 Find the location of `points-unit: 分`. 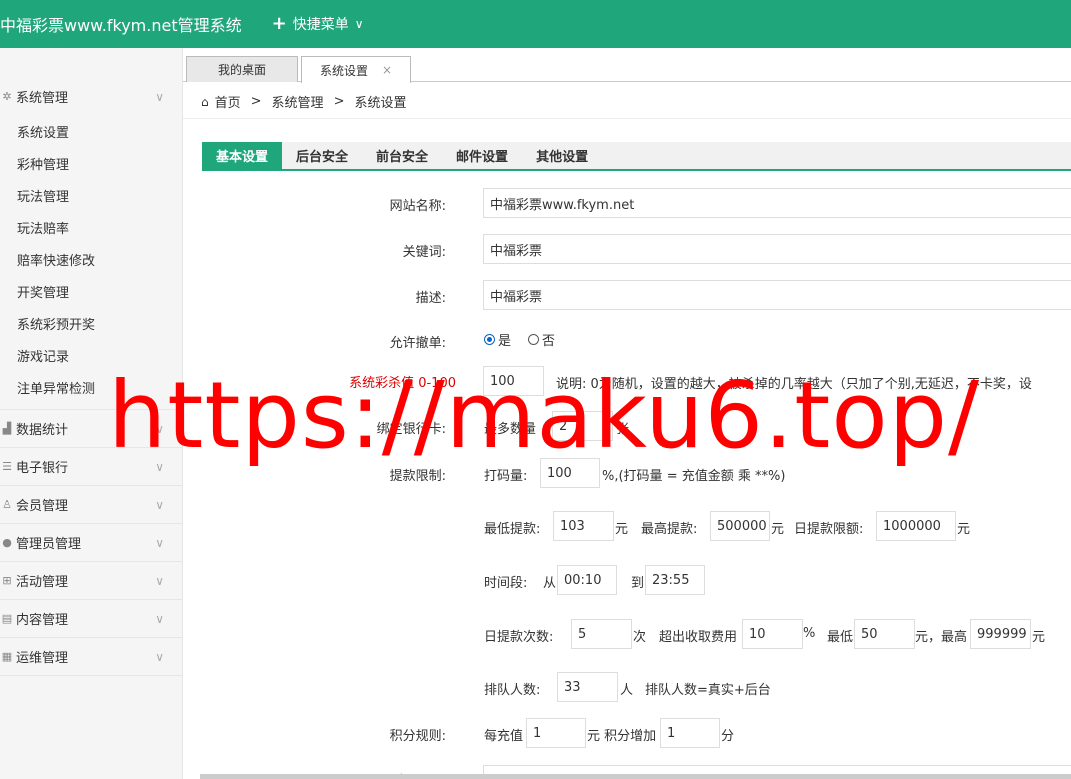

points-unit: 分 is located at coordinates (728, 736).